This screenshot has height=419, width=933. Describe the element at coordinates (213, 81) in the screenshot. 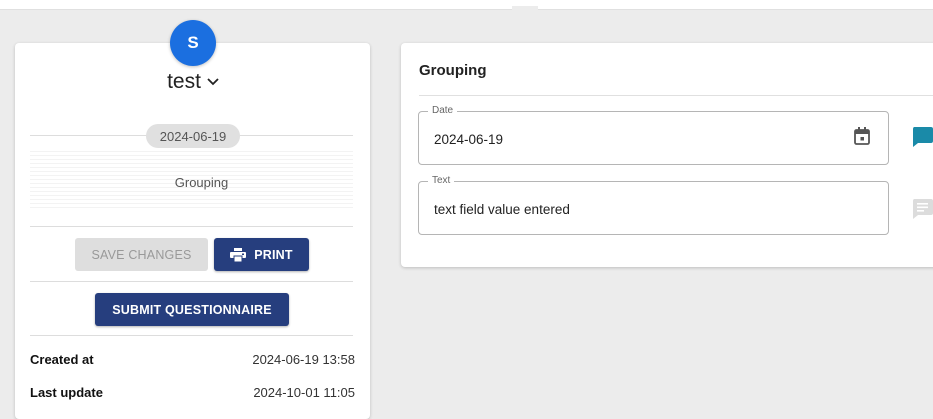

I see `chevron-down-icon` at that location.